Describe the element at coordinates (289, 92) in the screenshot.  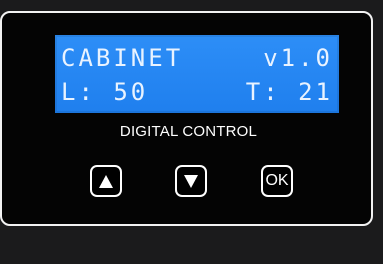
I see `lcd-temperature-readout: T: 21` at that location.